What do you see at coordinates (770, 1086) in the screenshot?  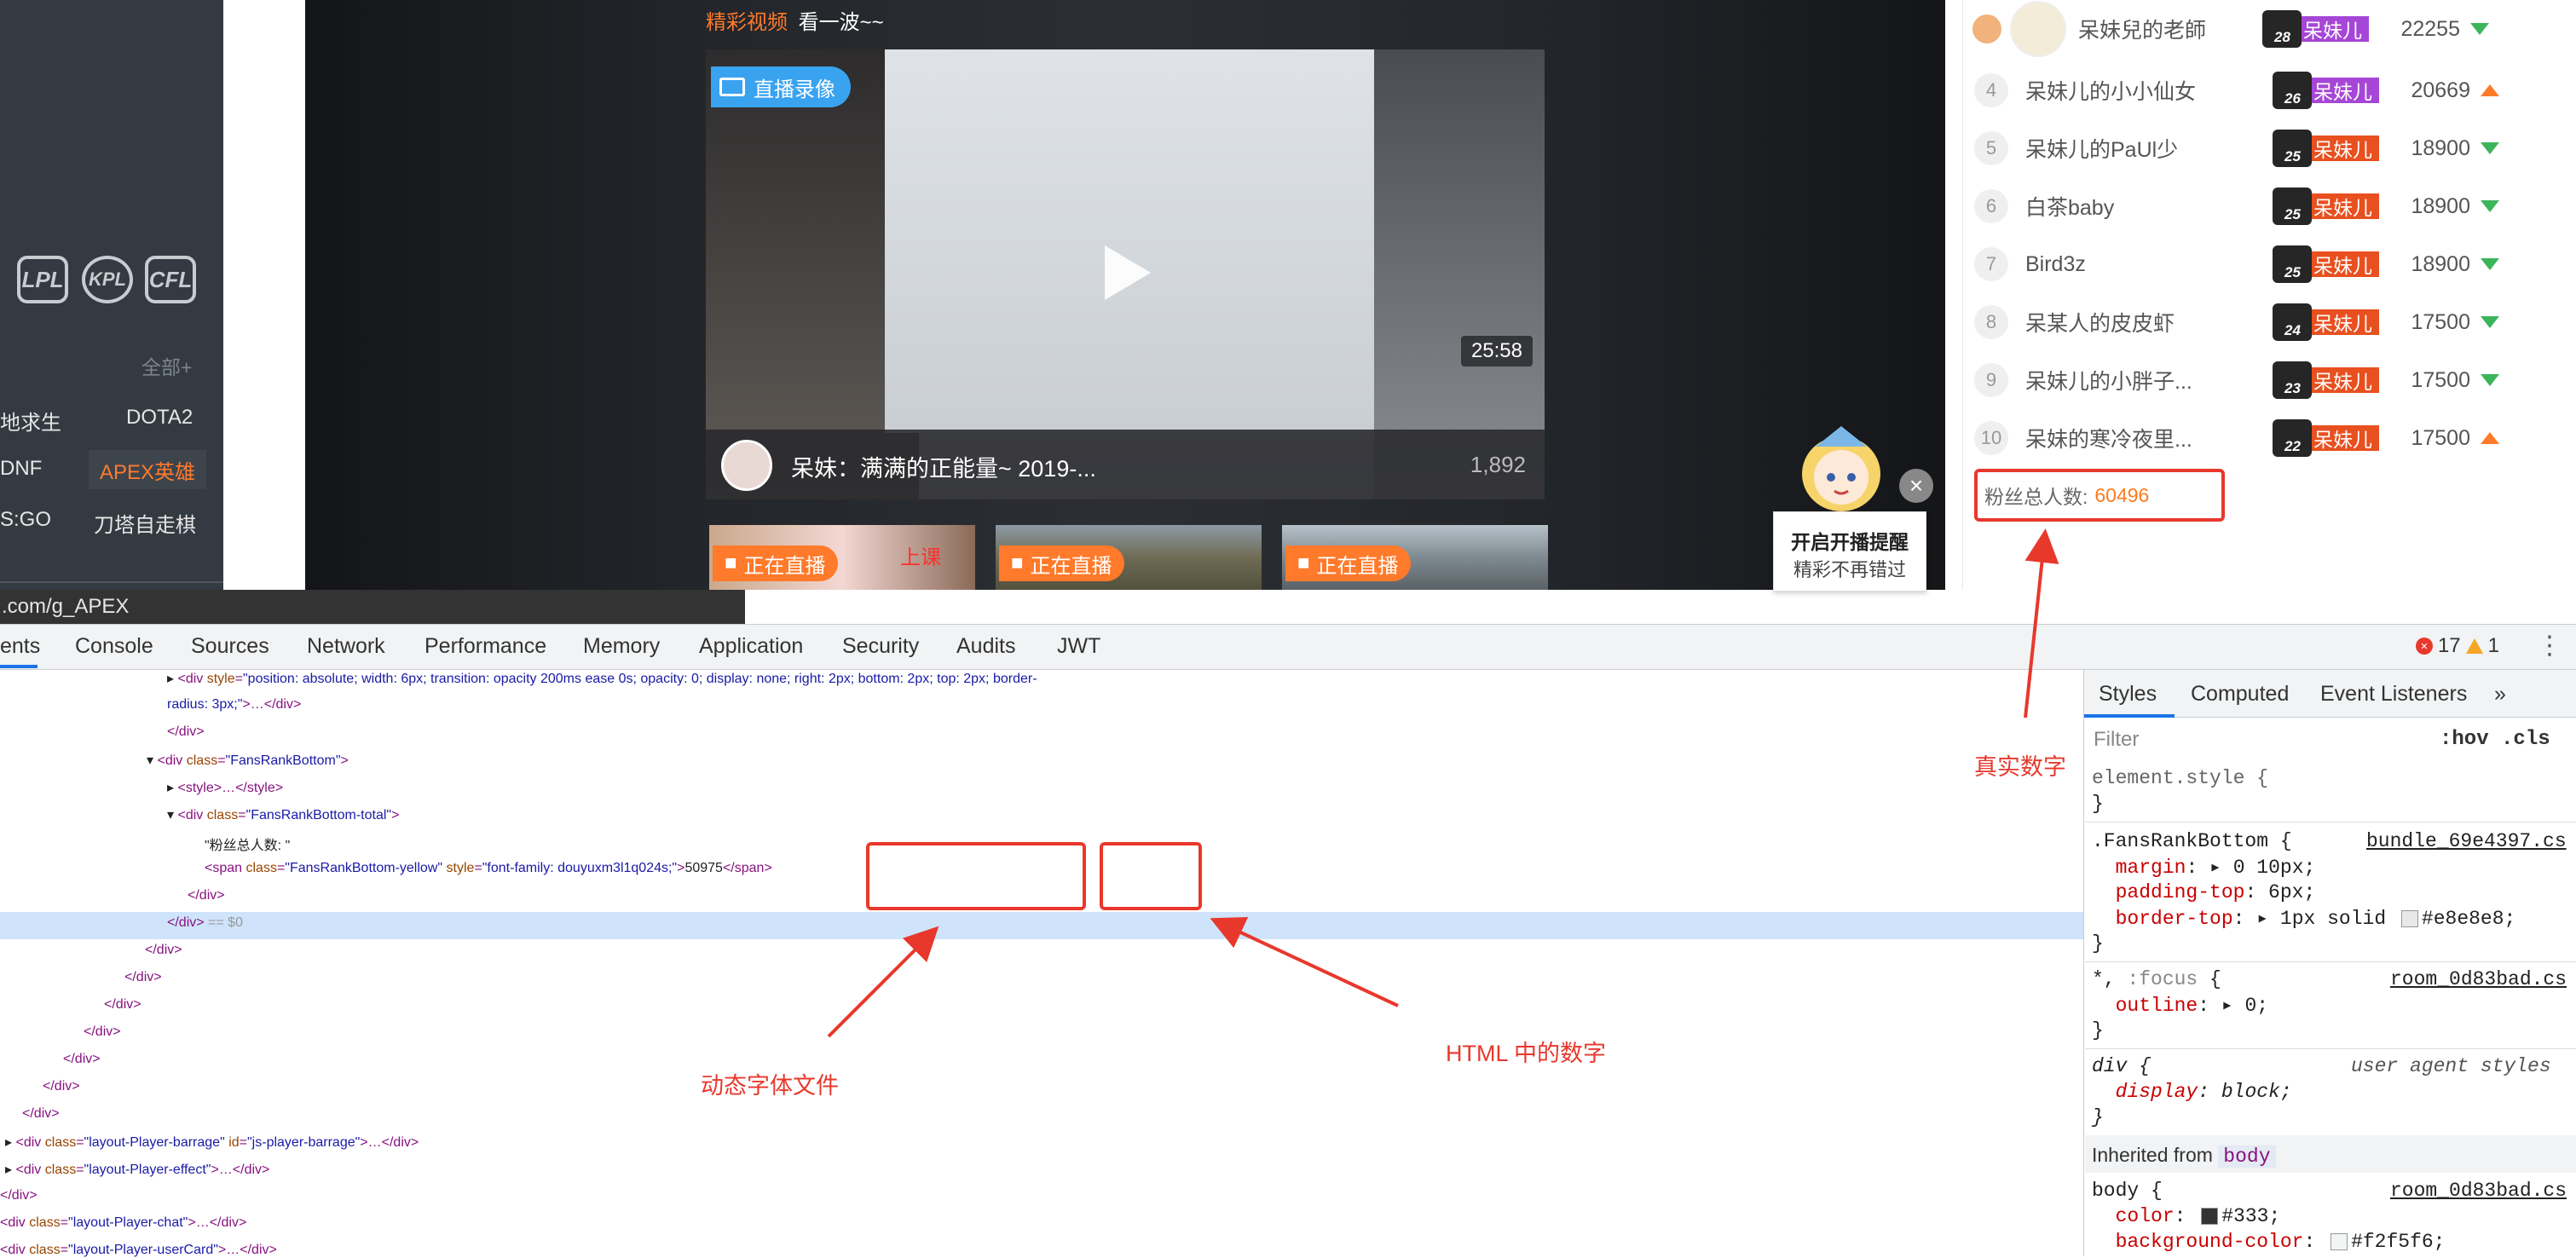 I see `annotation-dynamic-font: 动态字体文件` at bounding box center [770, 1086].